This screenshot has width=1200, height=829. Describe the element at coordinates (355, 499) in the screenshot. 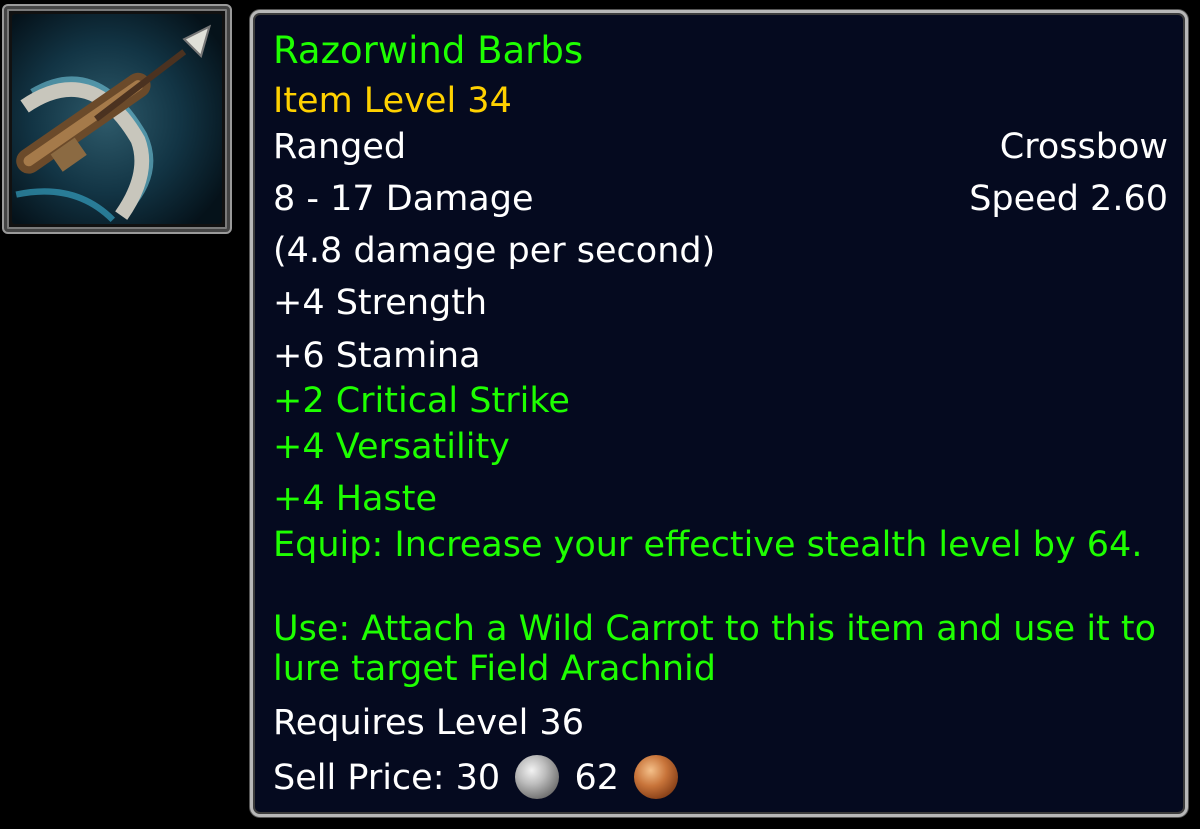

I see `bonus-stat-line: +4 Haste` at that location.